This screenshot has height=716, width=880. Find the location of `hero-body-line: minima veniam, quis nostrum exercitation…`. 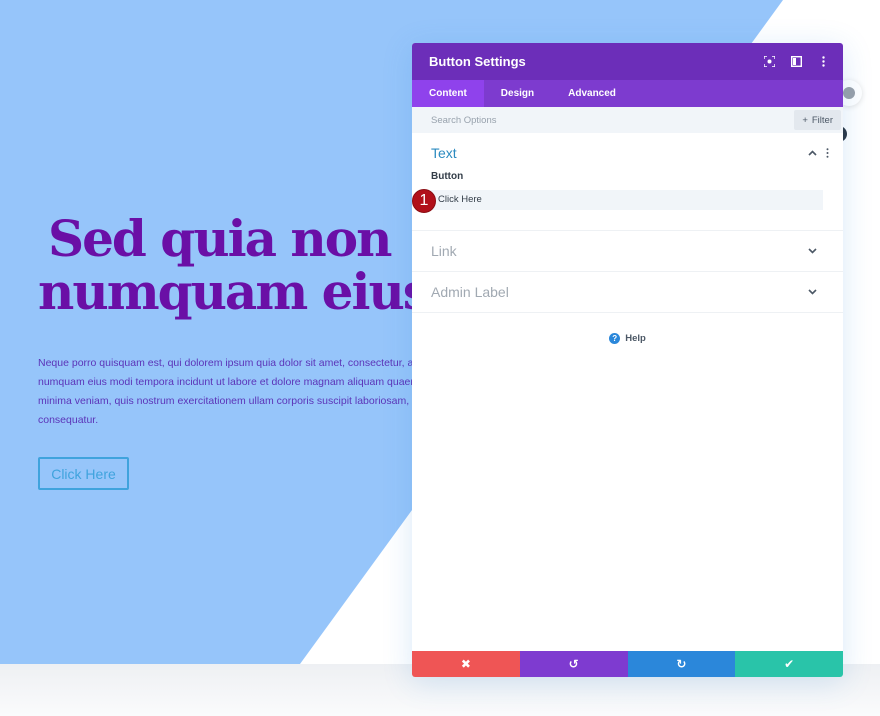

hero-body-line: minima veniam, quis nostrum exercitation… is located at coordinates (225, 401).